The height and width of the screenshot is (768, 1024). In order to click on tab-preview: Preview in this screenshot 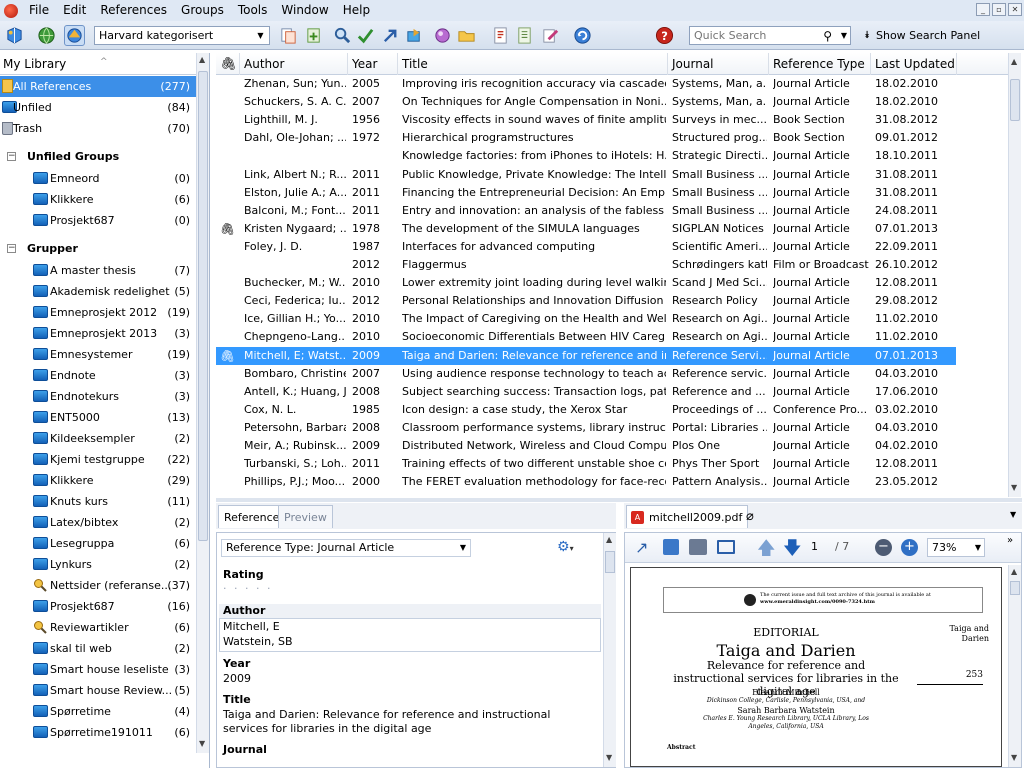, I will do `click(305, 516)`.